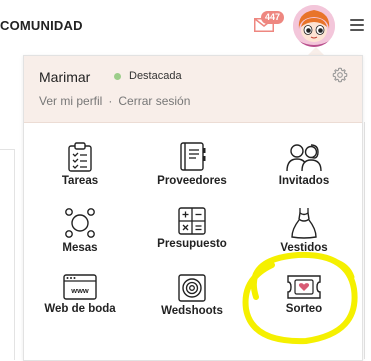 This screenshot has width=371, height=361. What do you see at coordinates (79, 290) in the screenshot?
I see `svg-text: www` at bounding box center [79, 290].